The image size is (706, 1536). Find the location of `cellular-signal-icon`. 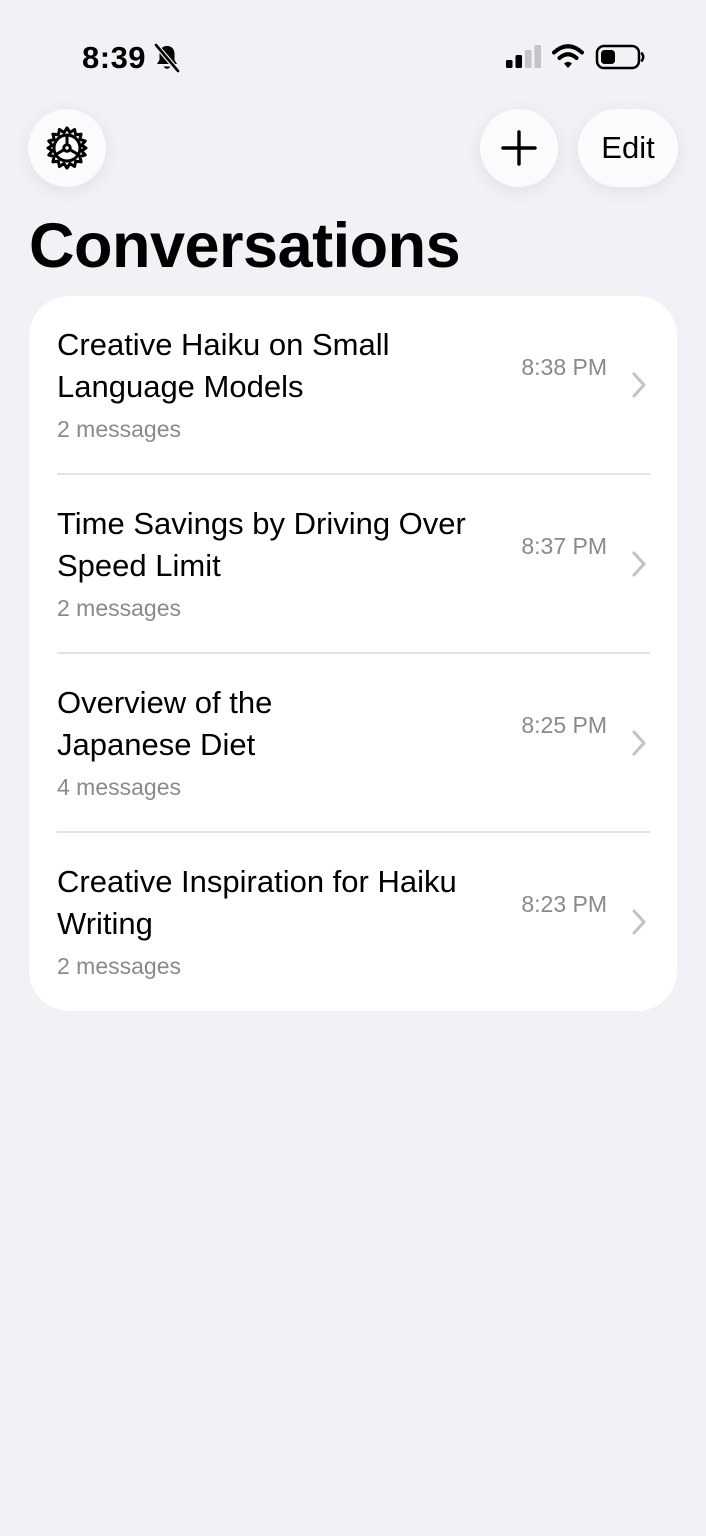

cellular-signal-icon is located at coordinates (523, 56).